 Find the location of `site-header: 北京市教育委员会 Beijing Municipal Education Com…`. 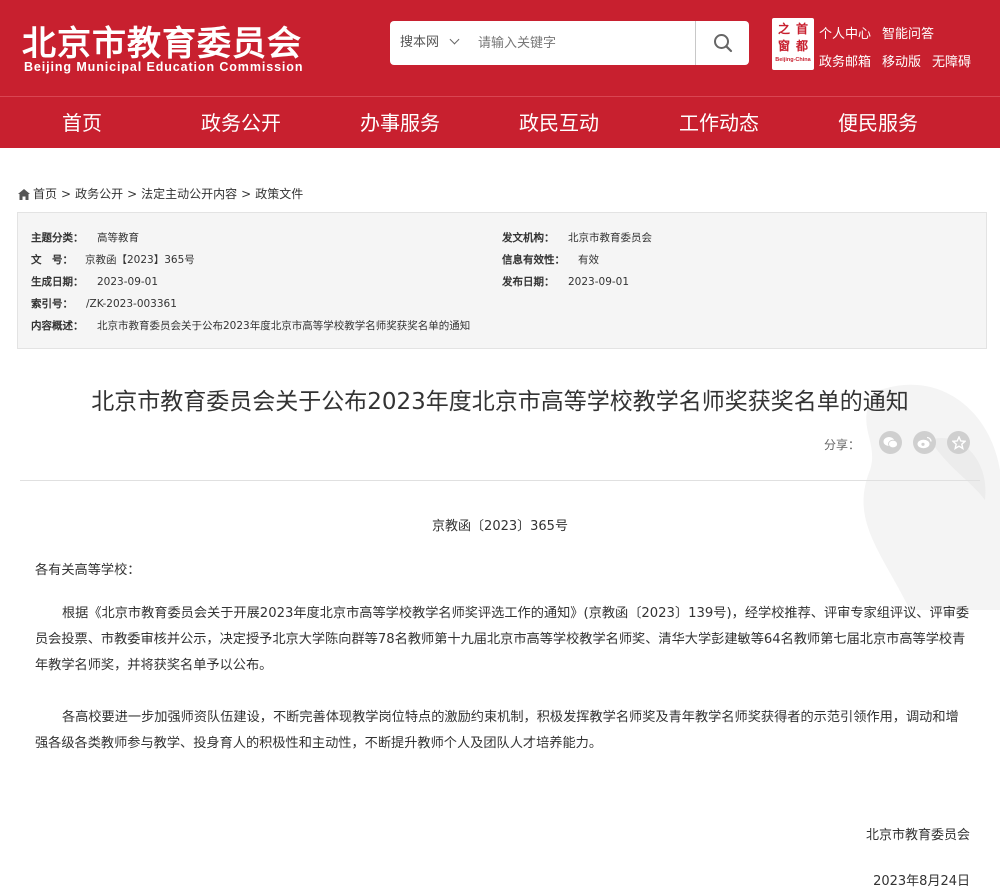

site-header: 北京市教育委员会 Beijing Municipal Education Com… is located at coordinates (500, 48).